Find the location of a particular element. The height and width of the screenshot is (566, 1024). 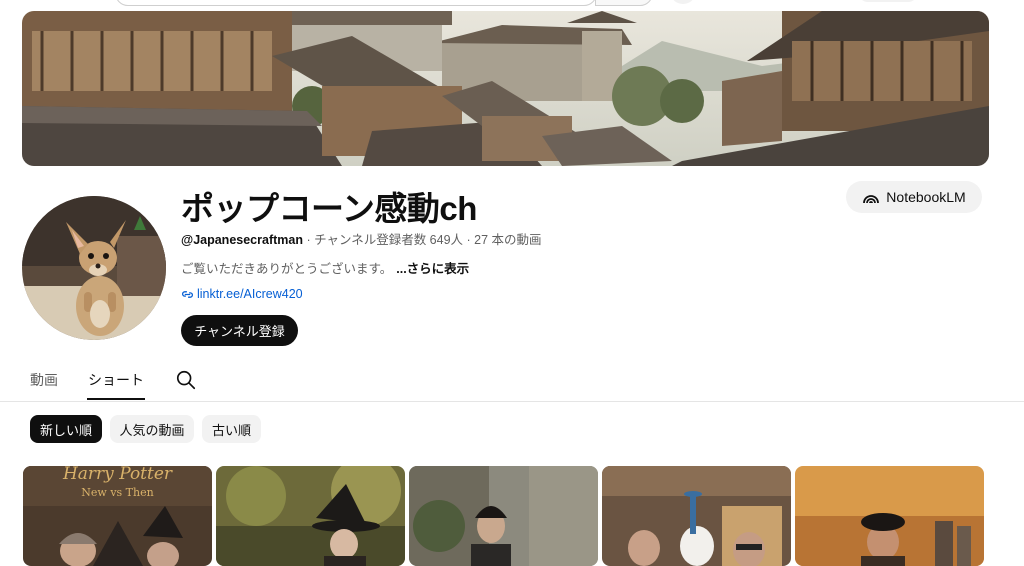

channel-description: ご覧いただきありがとうございます。 is located at coordinates (287, 269).